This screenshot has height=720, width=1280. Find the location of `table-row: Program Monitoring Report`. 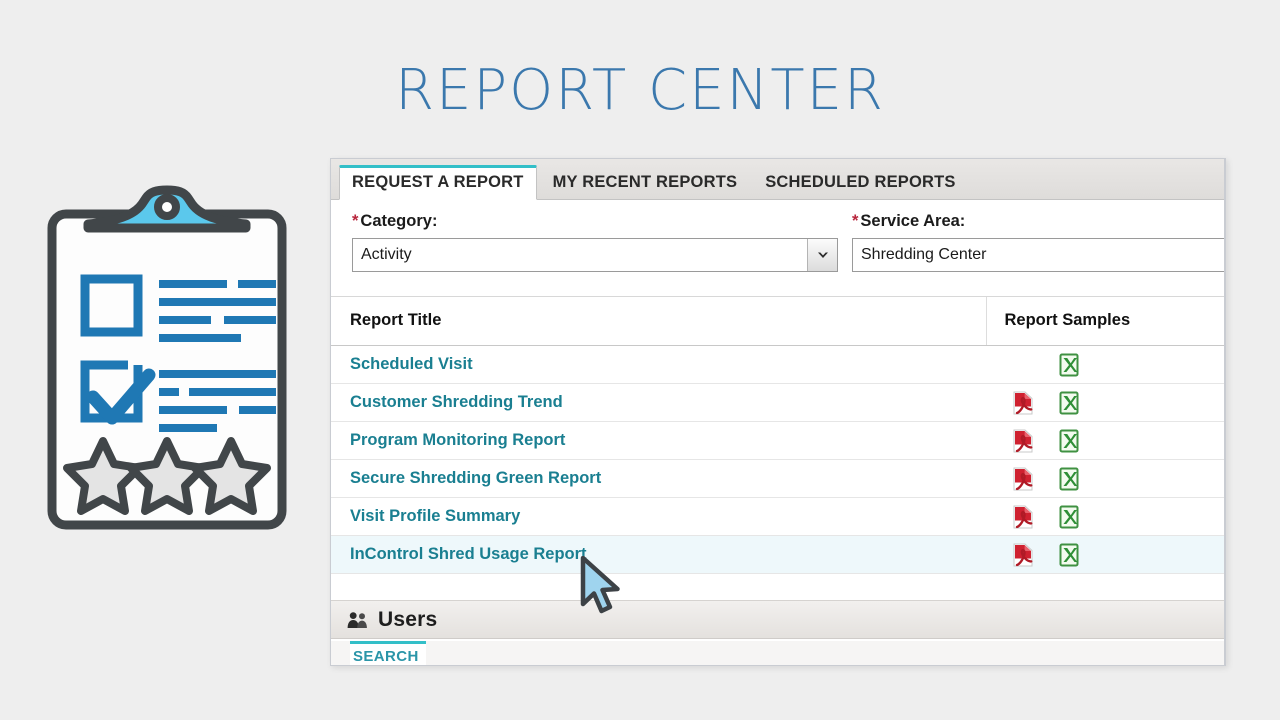

table-row: Program Monitoring Report is located at coordinates (777, 440).